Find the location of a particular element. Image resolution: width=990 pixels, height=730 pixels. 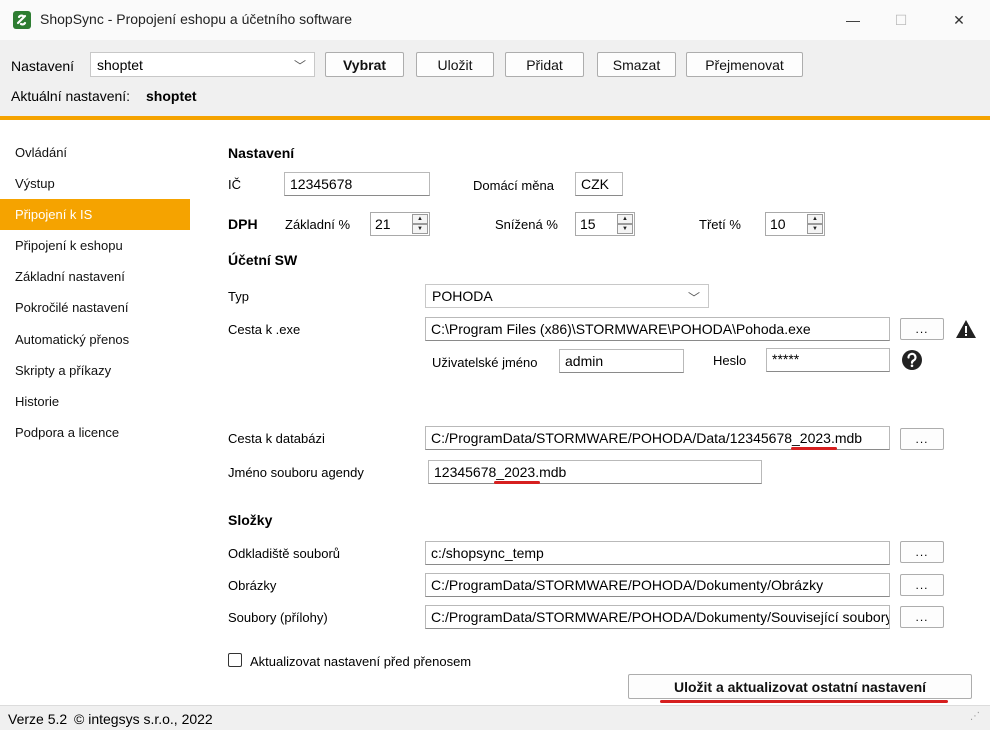

sidebar-item-scripts: Skripty a příkazy is located at coordinates (95, 370).